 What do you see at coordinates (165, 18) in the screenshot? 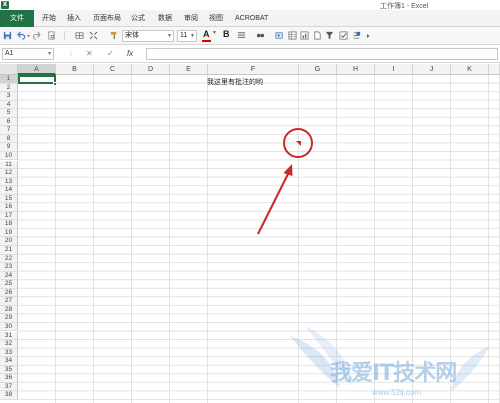
I see `tab-data: 数据` at bounding box center [165, 18].